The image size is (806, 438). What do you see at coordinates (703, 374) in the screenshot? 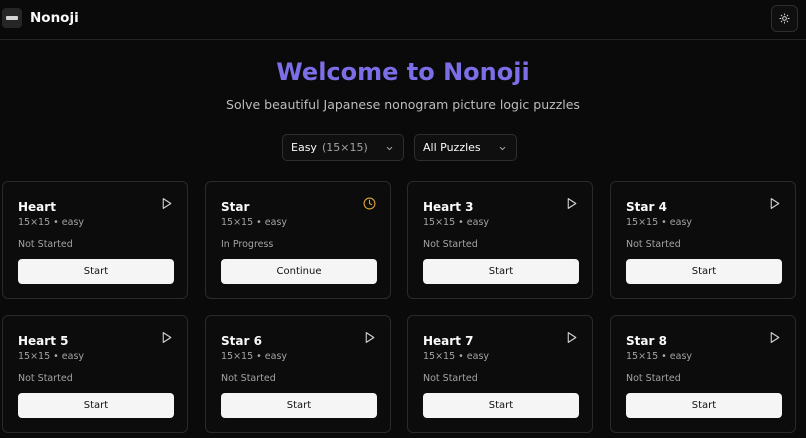
I see `puzzle-card: Star 8 15×15 • easy Not Started Start` at bounding box center [703, 374].